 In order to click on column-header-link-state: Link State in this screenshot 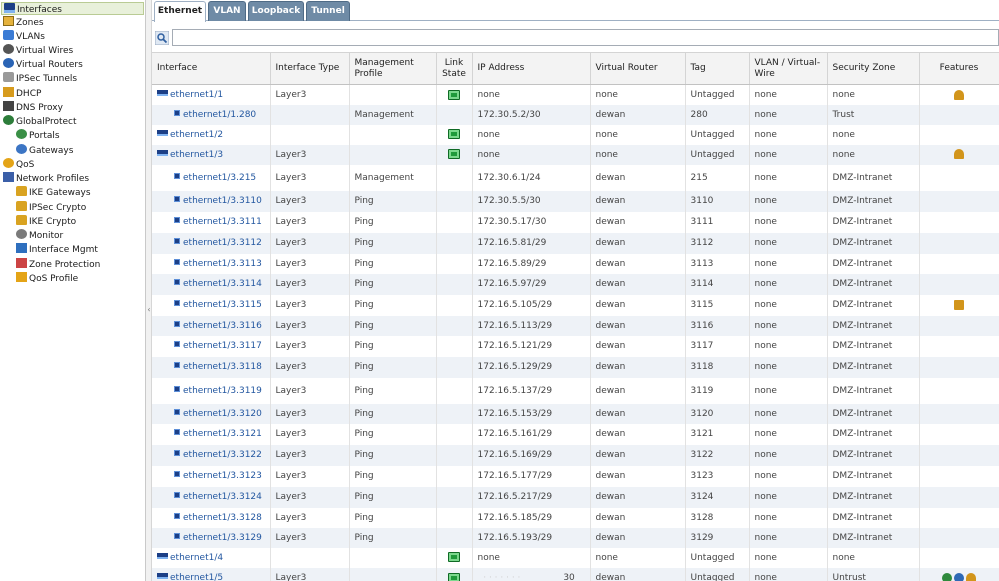, I will do `click(454, 68)`.